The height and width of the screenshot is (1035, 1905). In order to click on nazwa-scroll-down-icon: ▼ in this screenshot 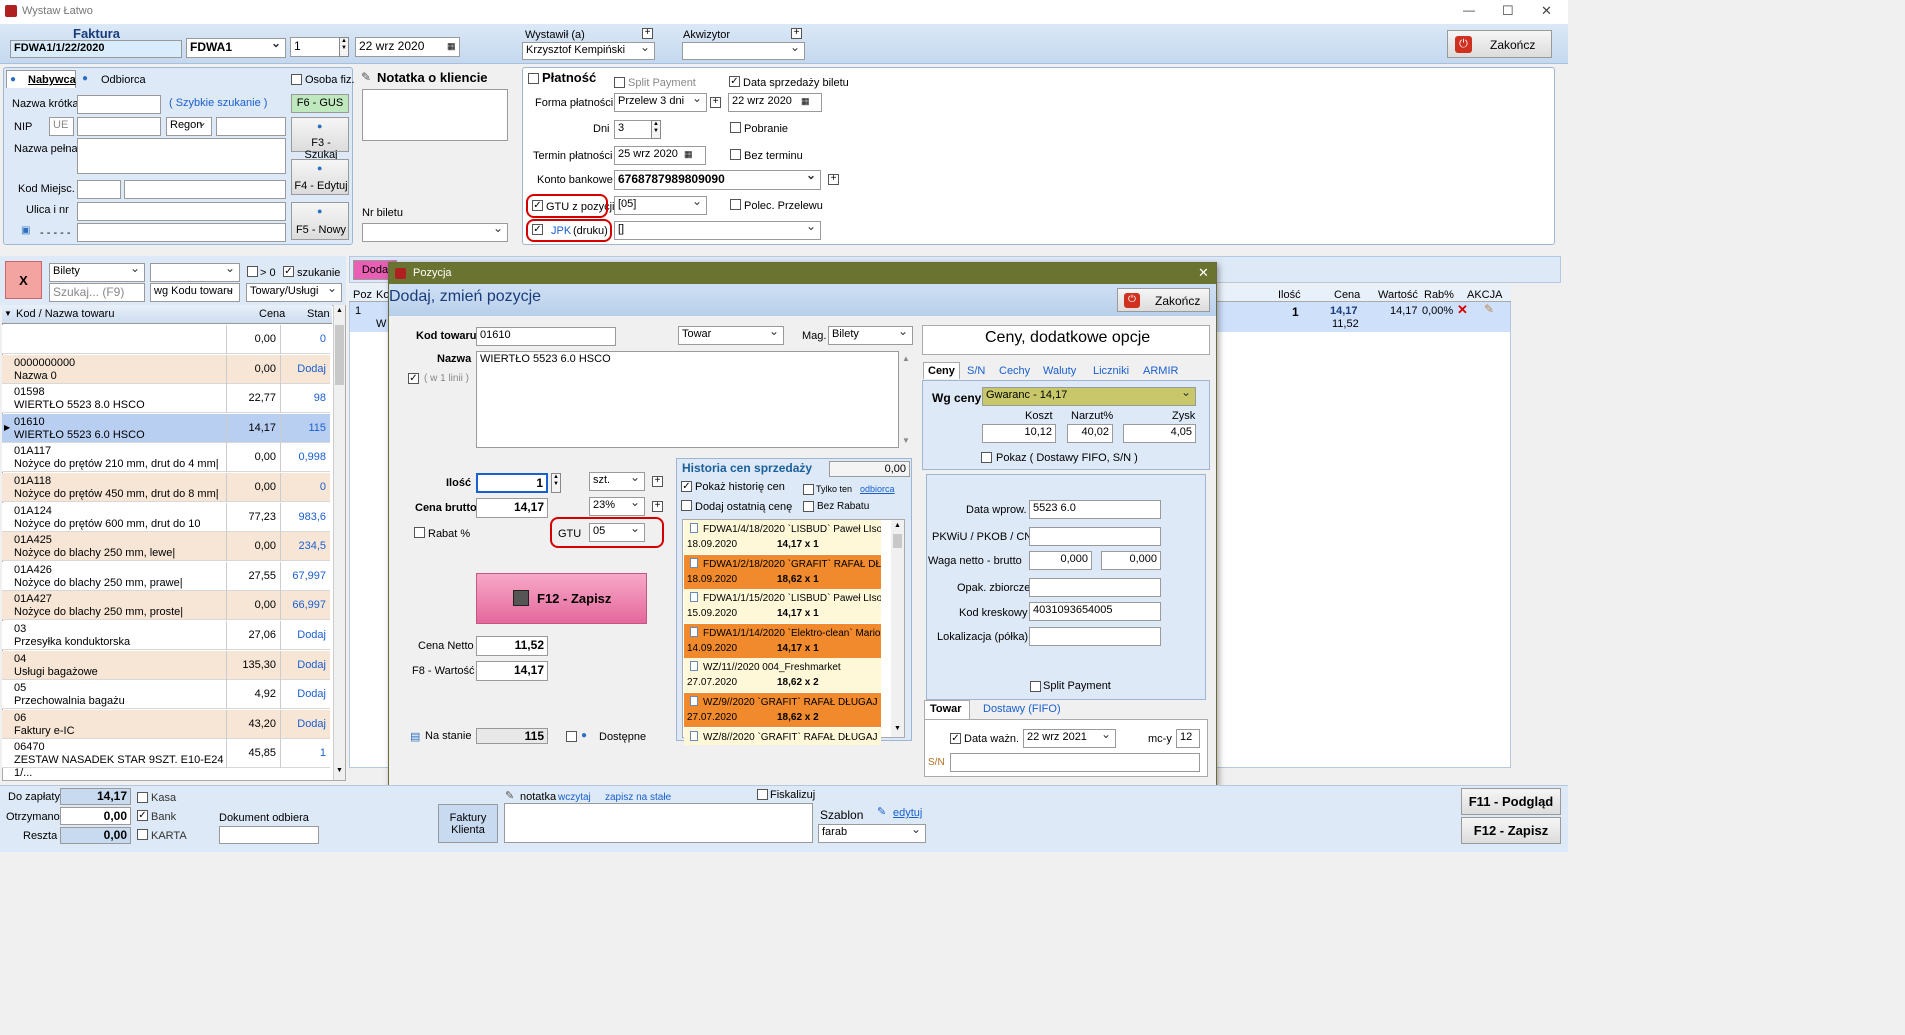, I will do `click(906, 440)`.